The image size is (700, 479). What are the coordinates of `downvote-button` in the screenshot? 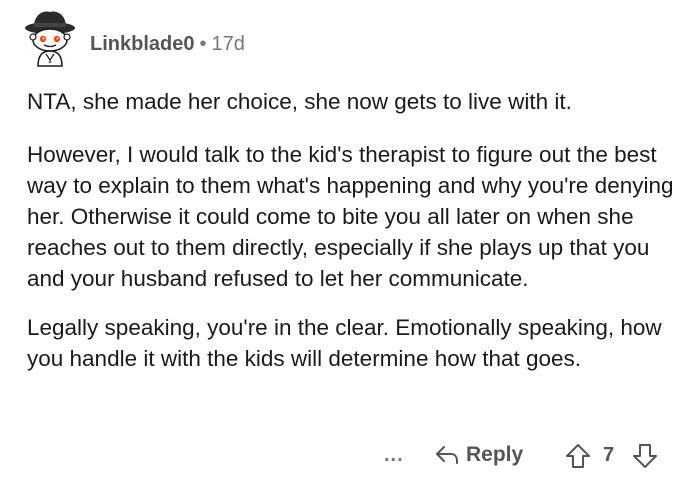 It's located at (645, 458).